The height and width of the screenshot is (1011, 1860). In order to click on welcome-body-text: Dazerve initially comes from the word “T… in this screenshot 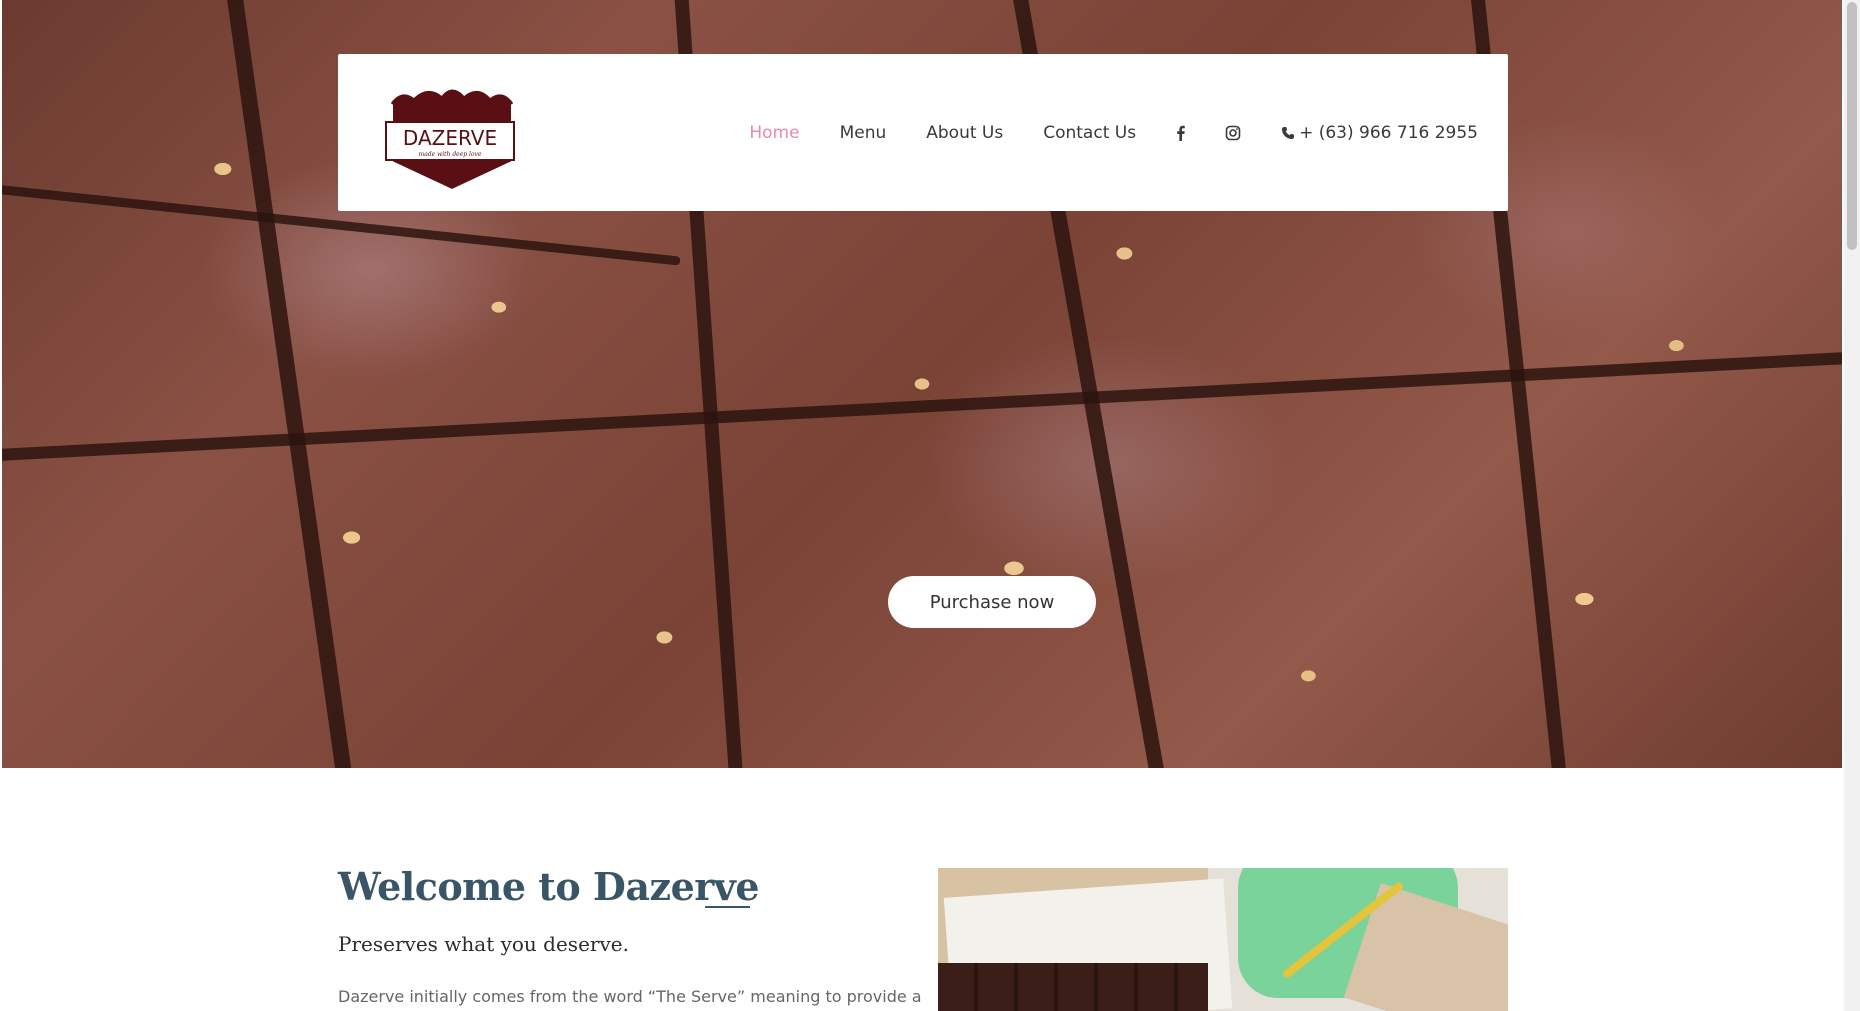, I will do `click(630, 996)`.